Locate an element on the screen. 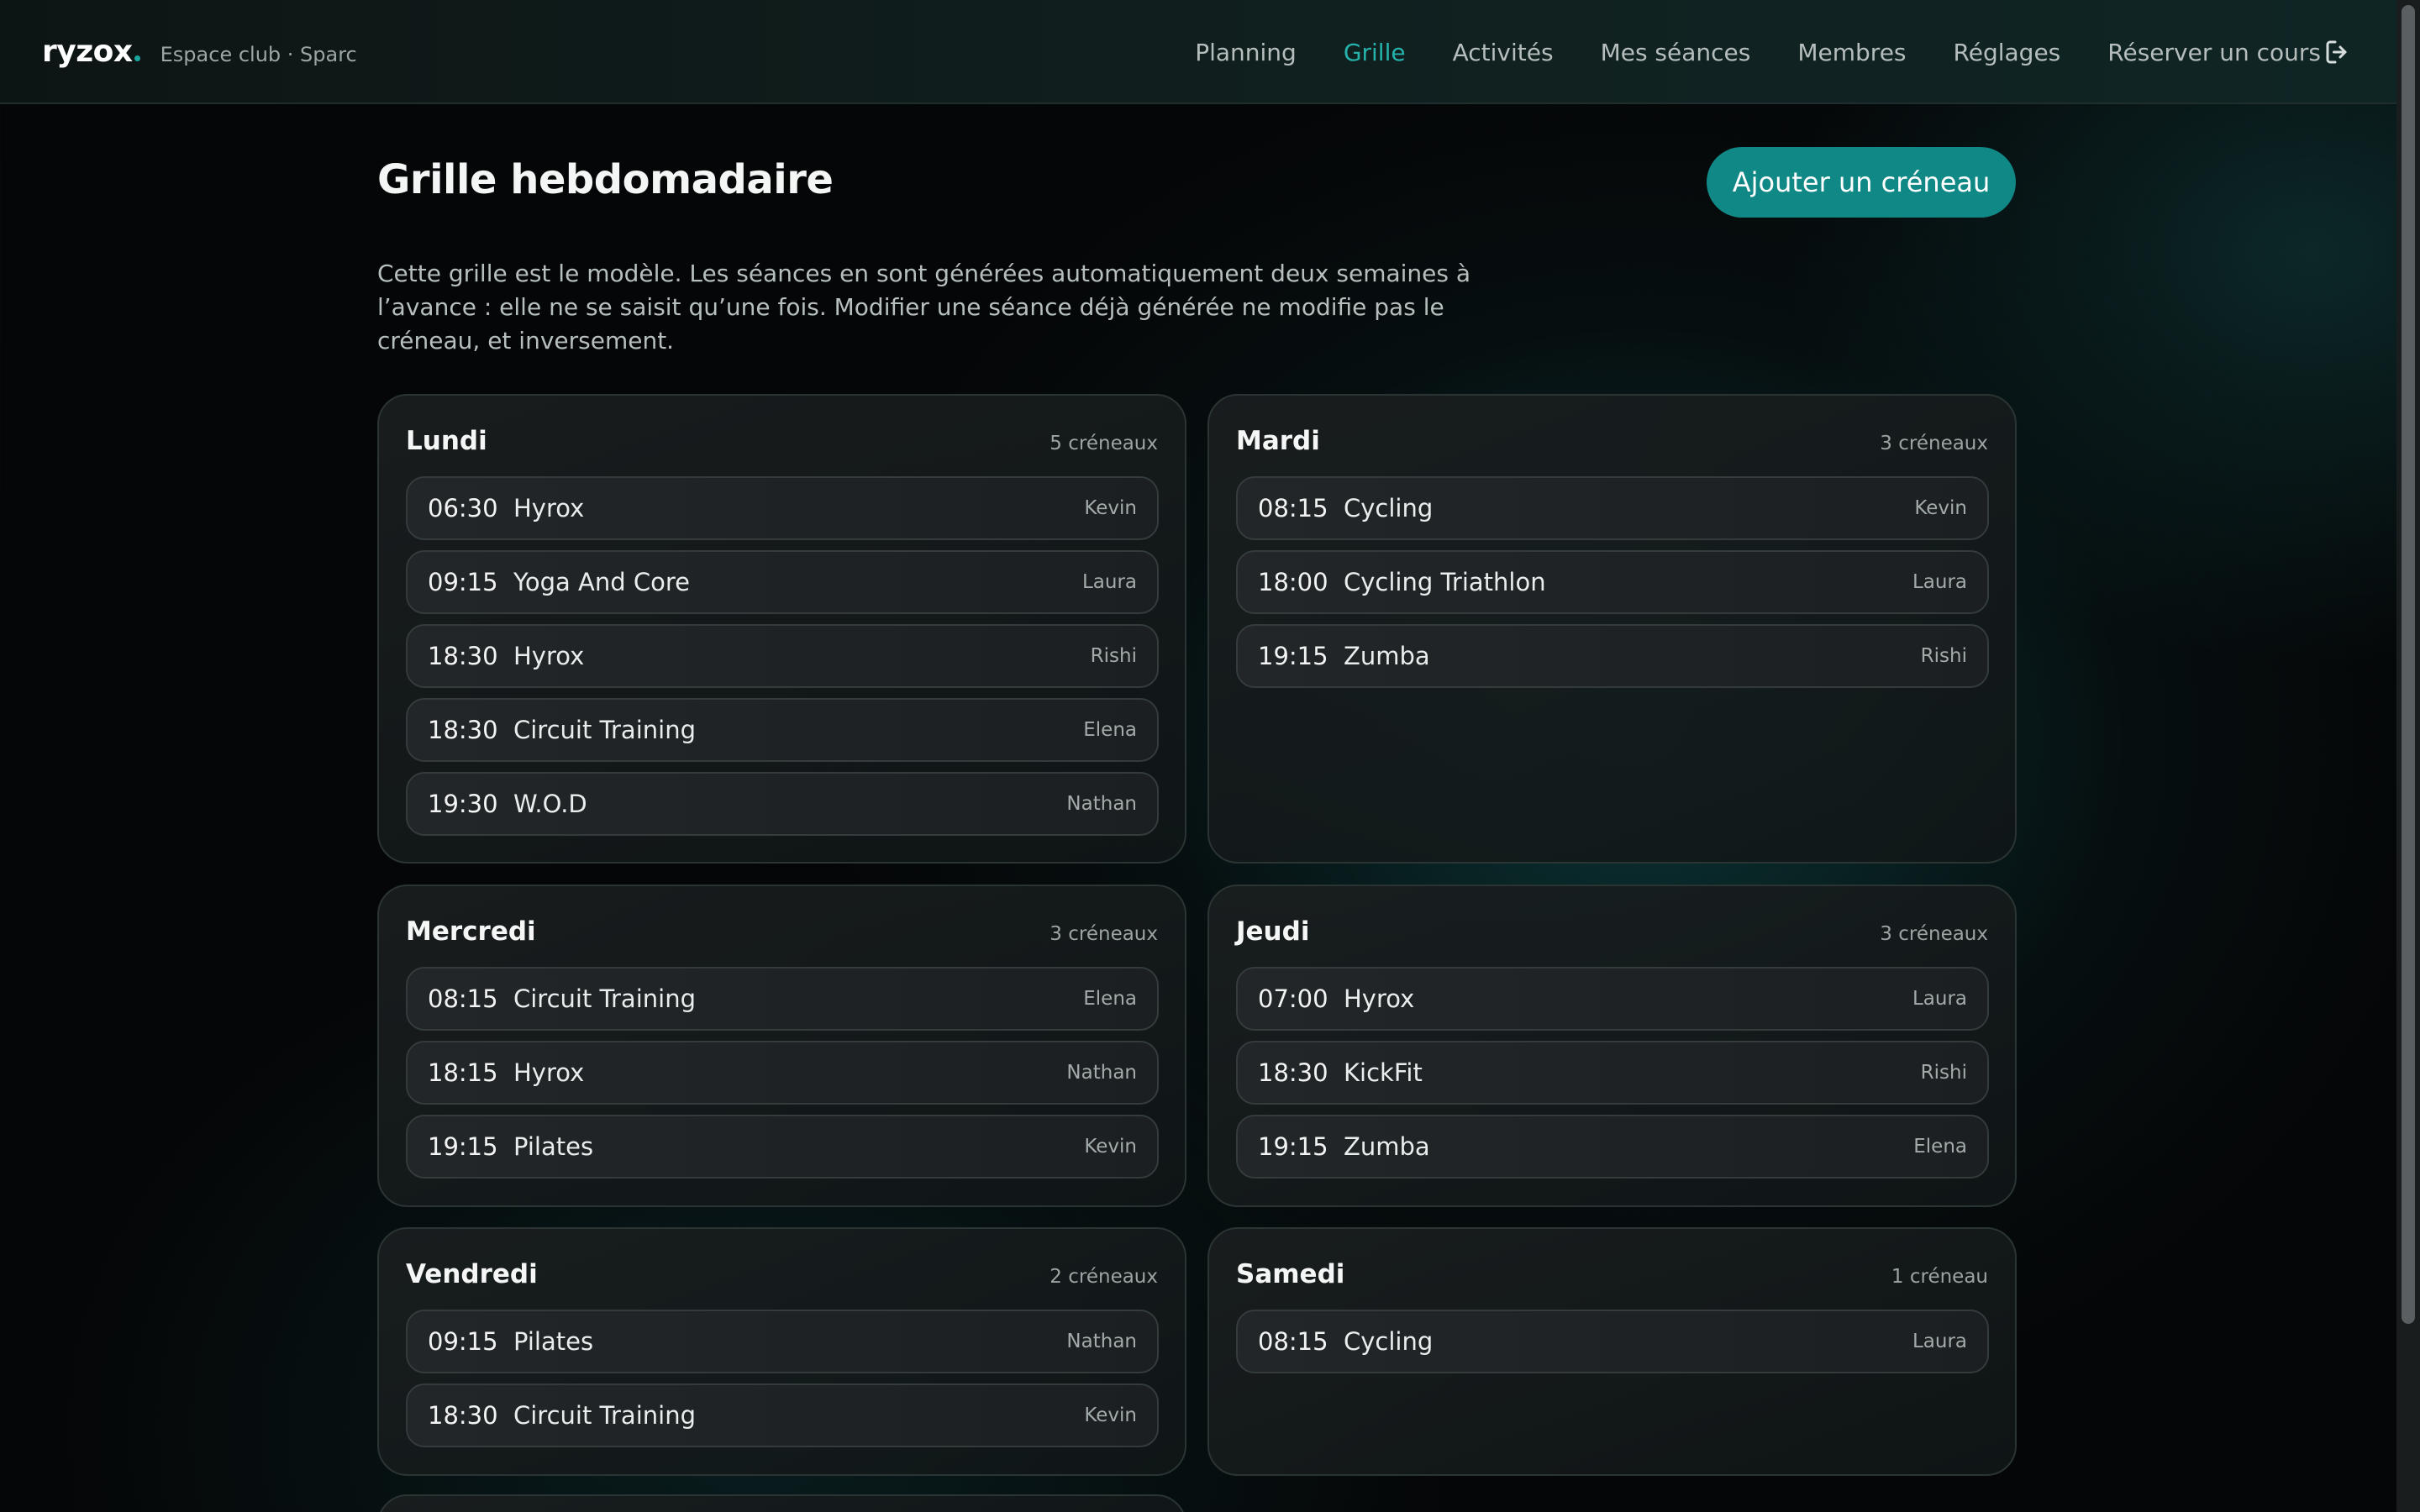 This screenshot has height=1512, width=2420. day-card-next is located at coordinates (781, 1503).